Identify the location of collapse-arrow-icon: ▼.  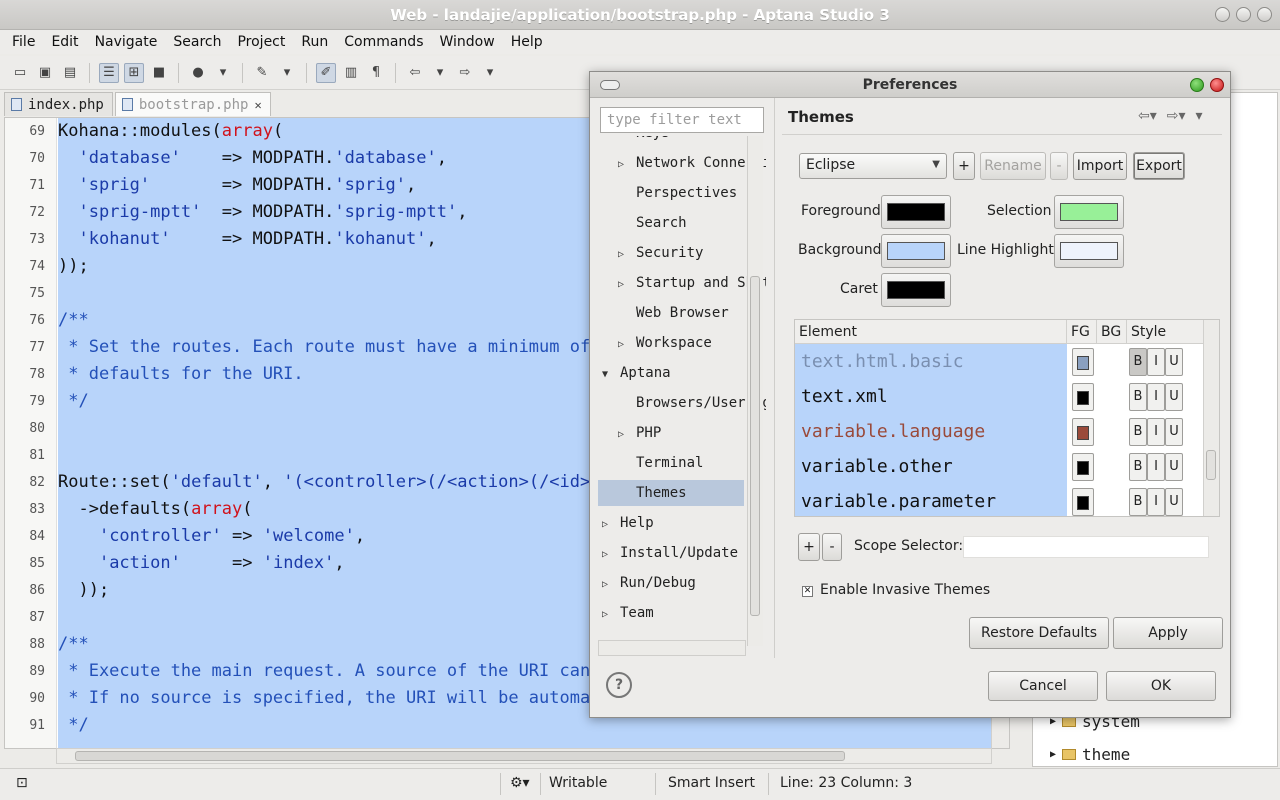
(608, 375).